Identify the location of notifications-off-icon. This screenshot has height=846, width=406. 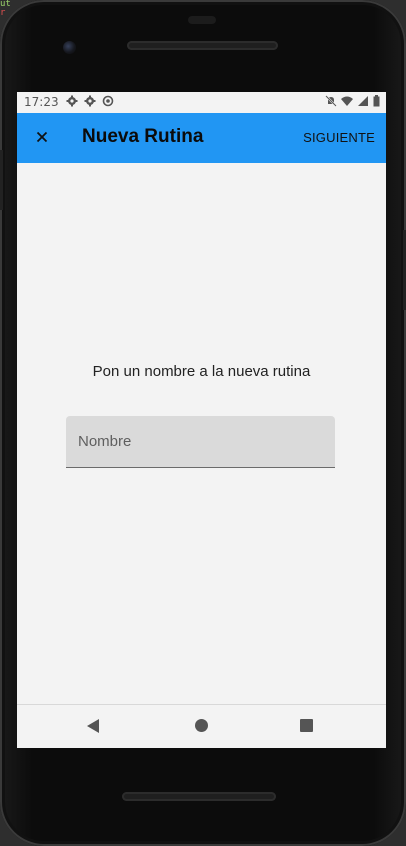
(331, 101).